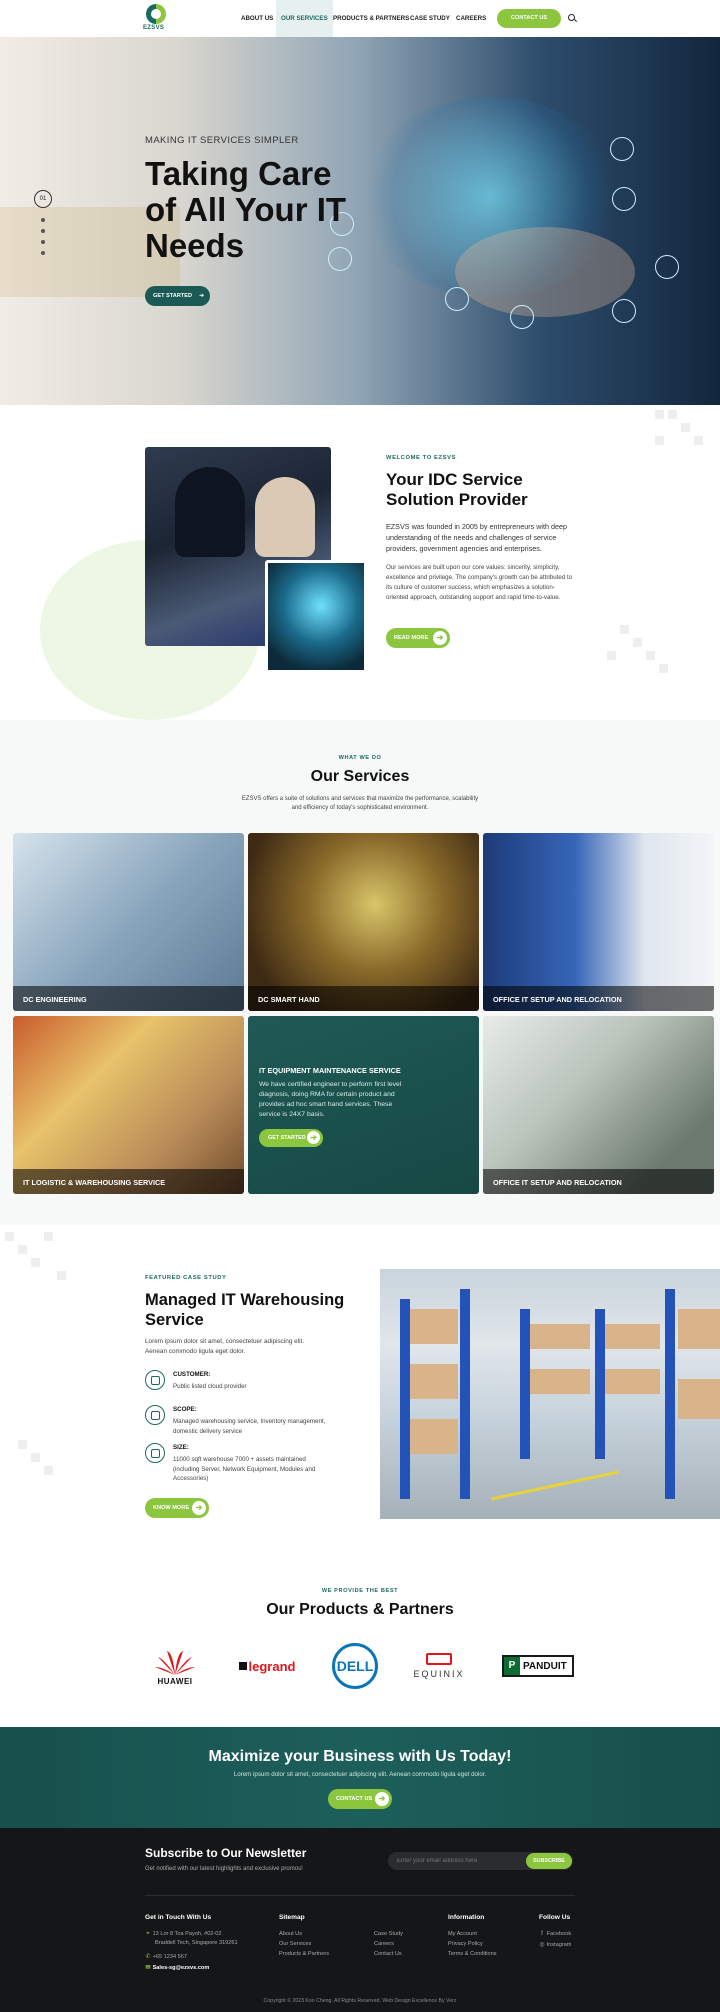 The image size is (720, 2012). What do you see at coordinates (169, 1957) in the screenshot?
I see `phone-number: +65 1234 567` at bounding box center [169, 1957].